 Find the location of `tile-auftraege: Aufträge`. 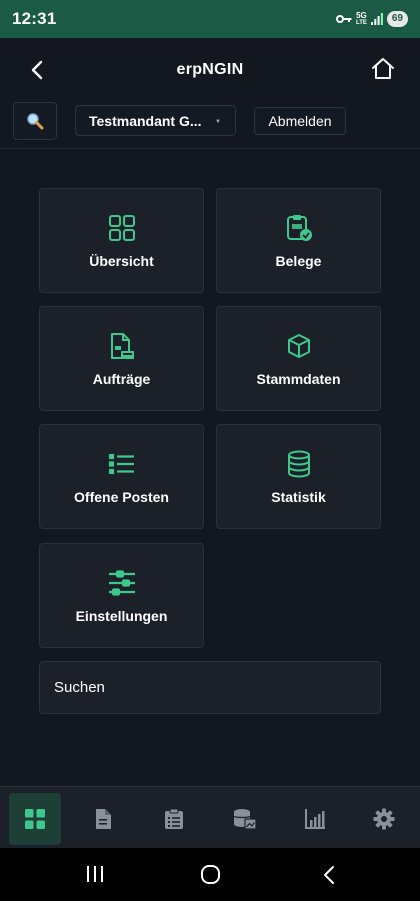

tile-auftraege: Aufträge is located at coordinates (121, 358).